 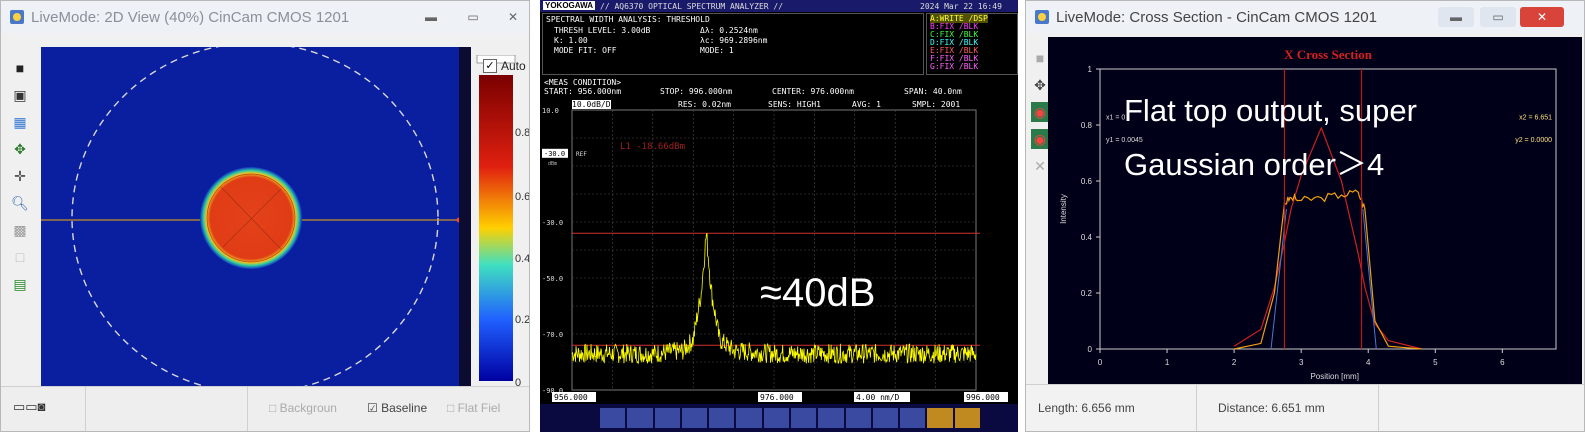 I want to click on profile-fit-tool: ◉, so click(x=1040, y=139).